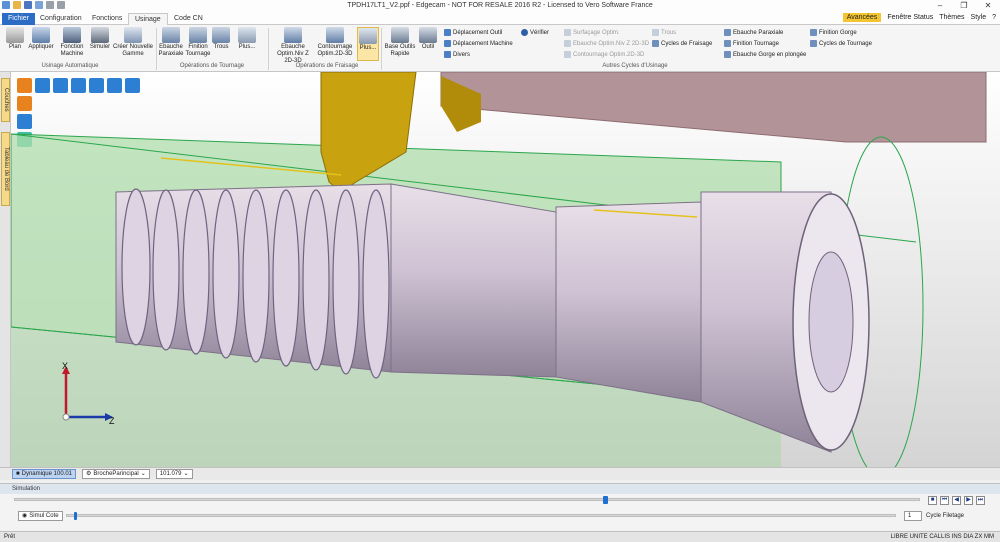 Image resolution: width=1000 pixels, height=542 pixels. I want to click on bolt-shank, so click(473, 280).